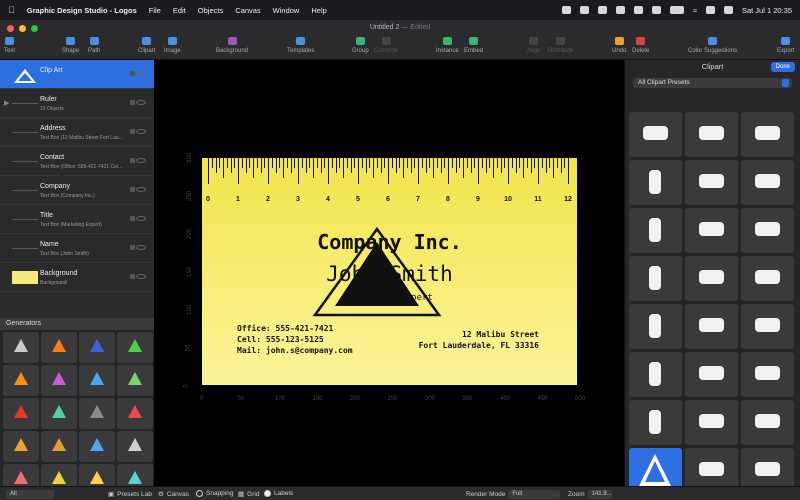 This screenshot has width=800, height=500. I want to click on tool-embed-button: Embed, so click(473, 45).